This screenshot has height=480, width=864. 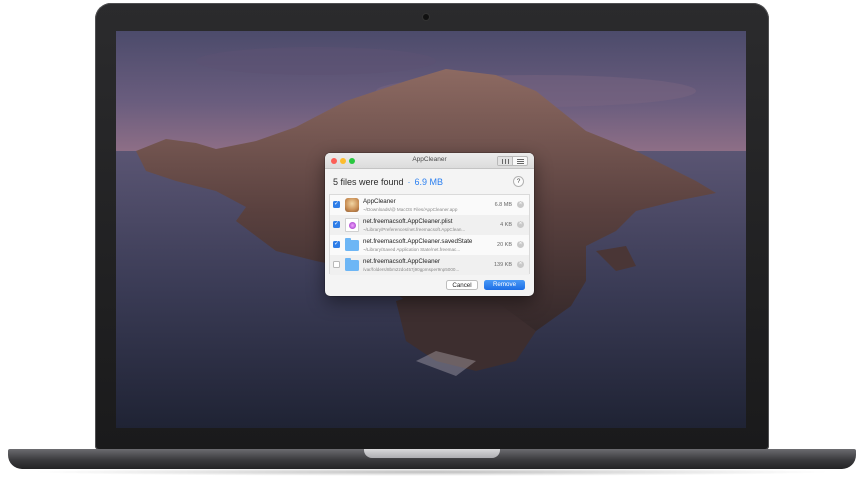 What do you see at coordinates (432, 453) in the screenshot?
I see `laptop-opening-notch` at bounding box center [432, 453].